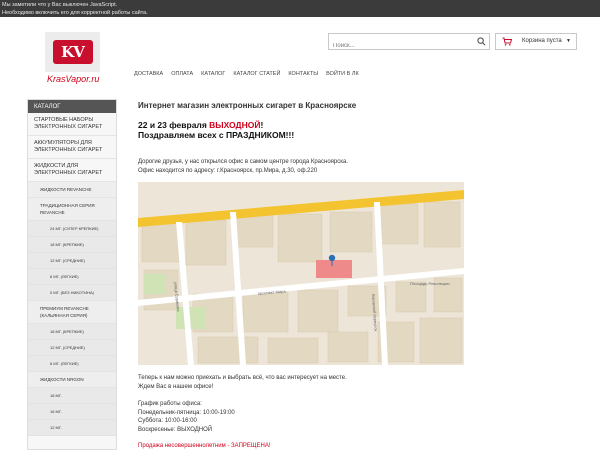 Image resolution: width=600 pixels, height=450 pixels. Describe the element at coordinates (72, 124) in the screenshot. I see `sidebar-item: СТАРТОВЫЕ НАБОРЫ ЭЛЕКТРОННЫХ СИГАРЕТ` at that location.